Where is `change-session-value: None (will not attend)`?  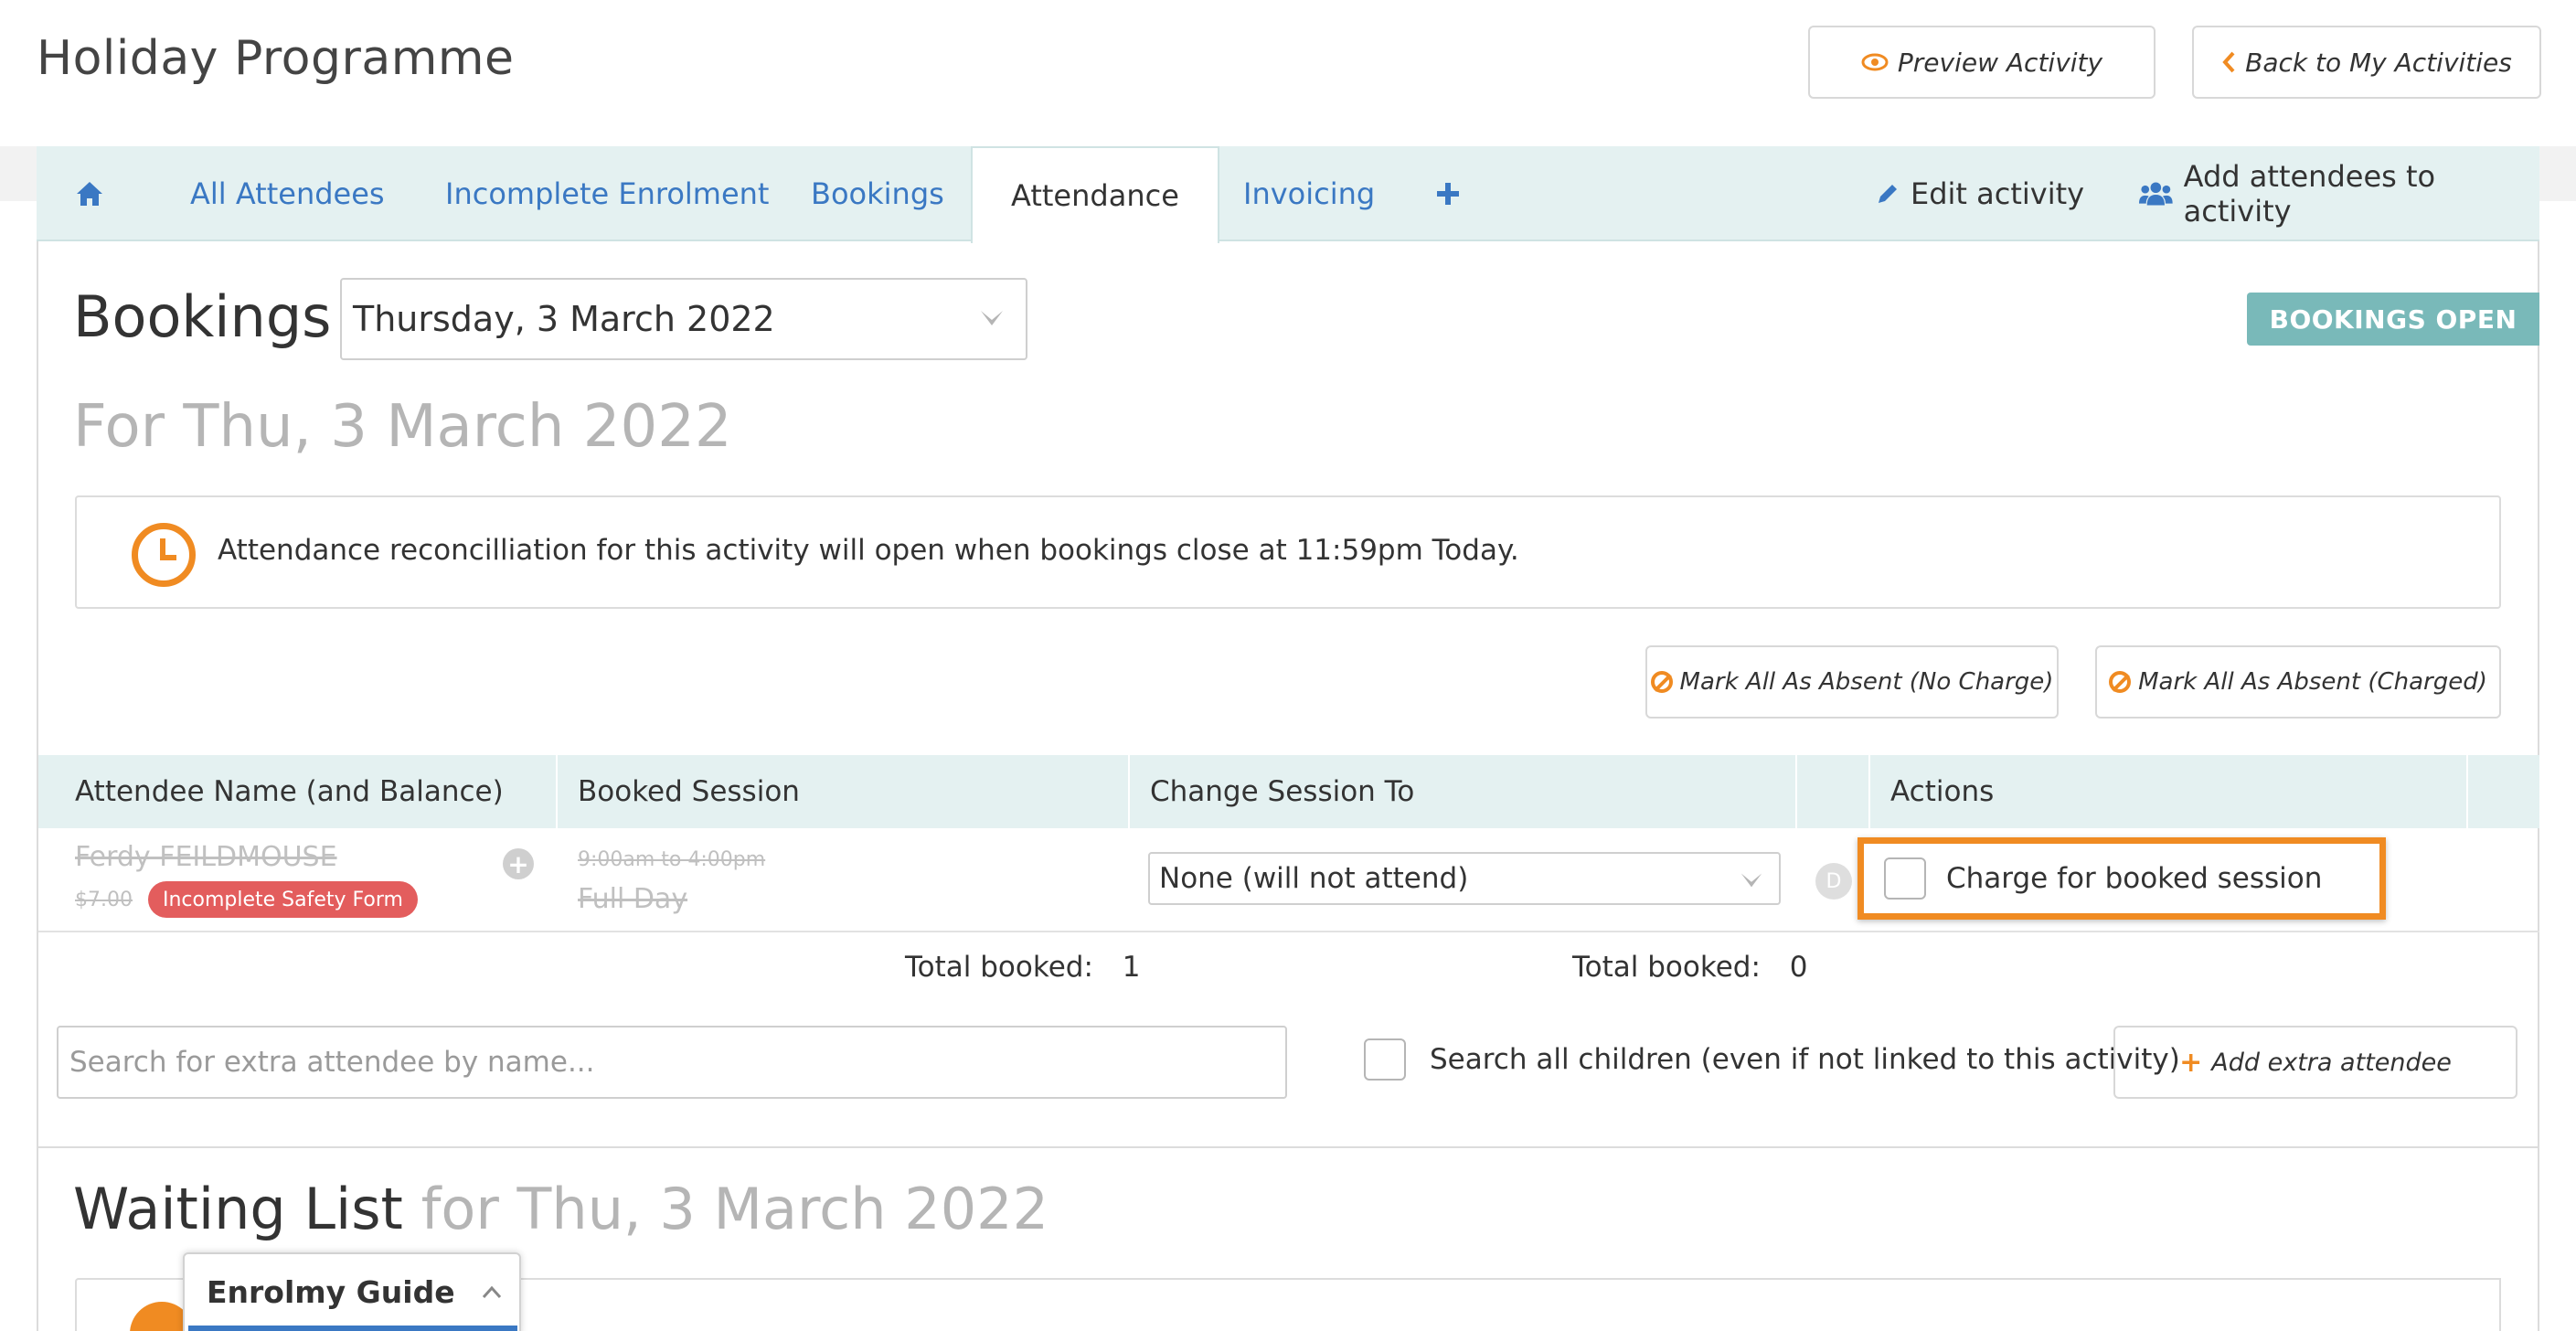
change-session-value: None (will not attend) is located at coordinates (1314, 878).